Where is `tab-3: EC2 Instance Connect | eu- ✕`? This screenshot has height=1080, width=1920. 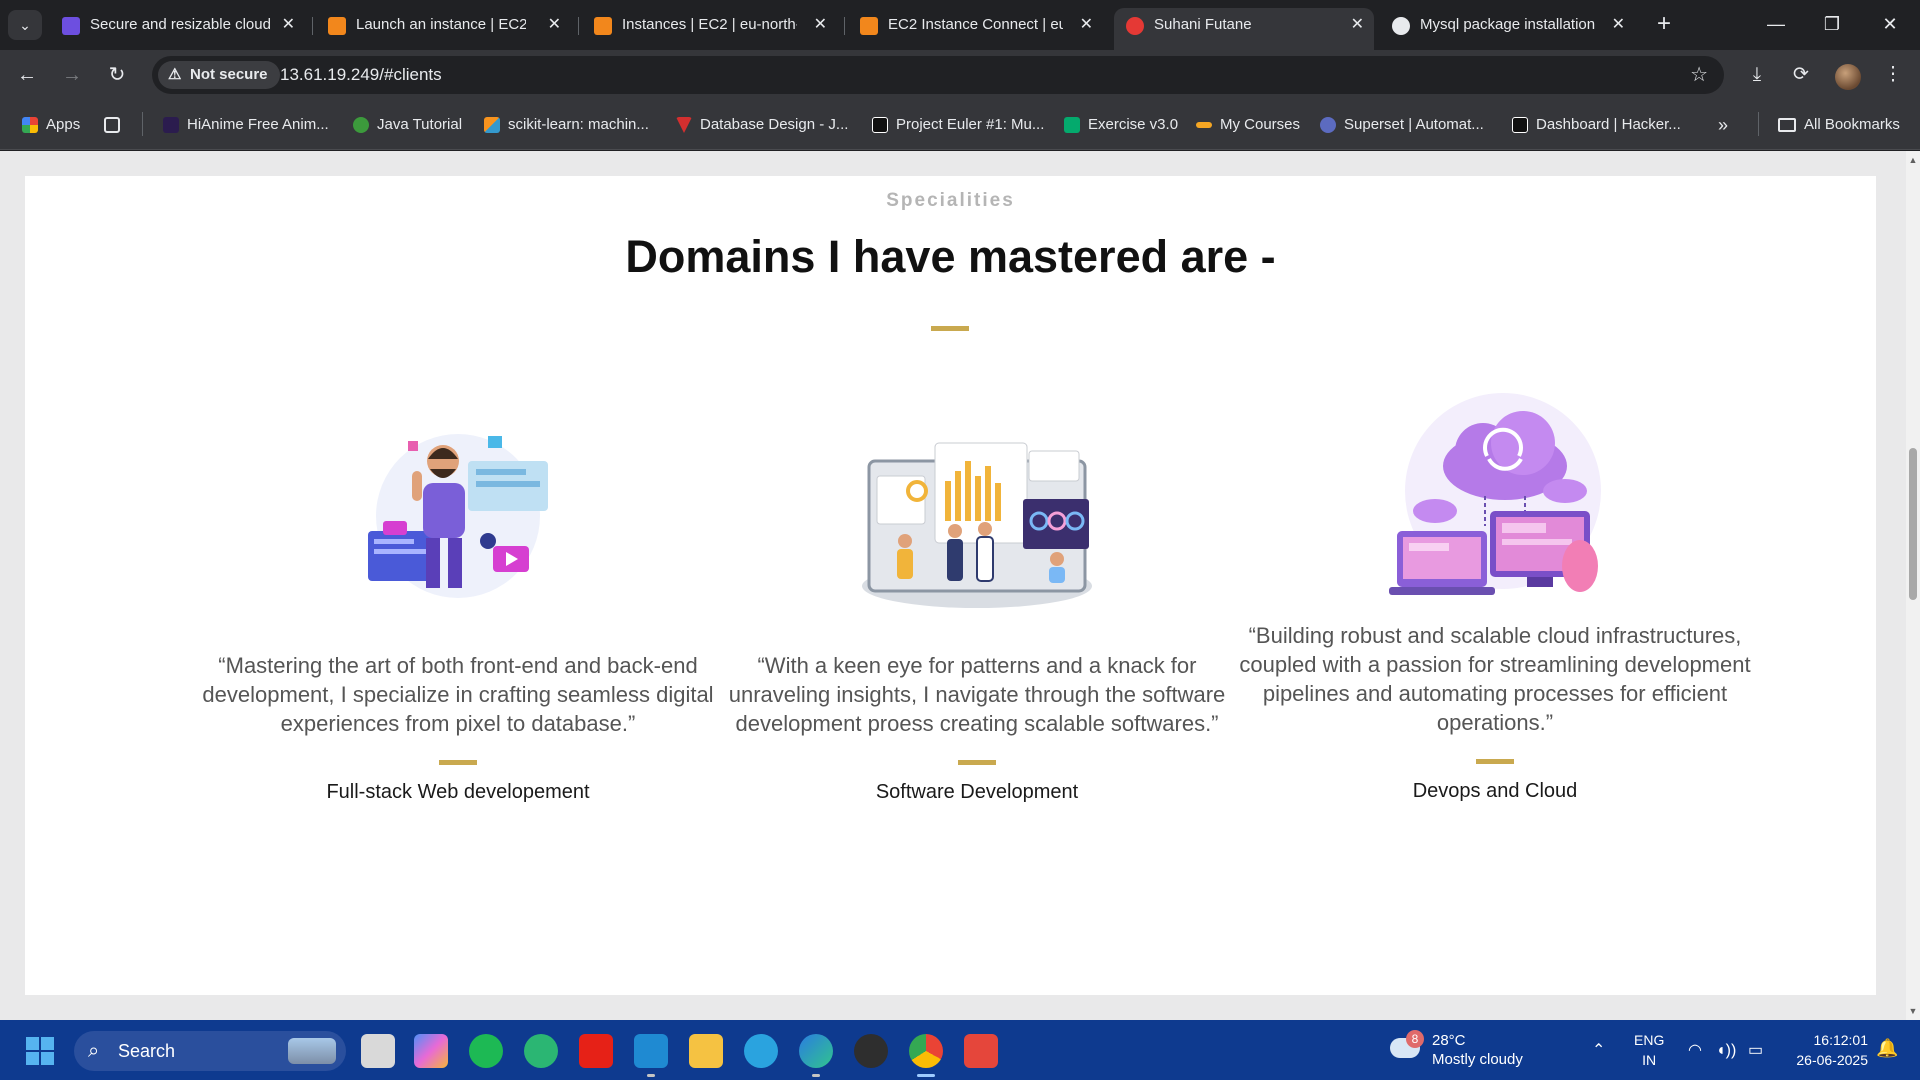
tab-3: EC2 Instance Connect | eu- ✕ is located at coordinates (975, 29).